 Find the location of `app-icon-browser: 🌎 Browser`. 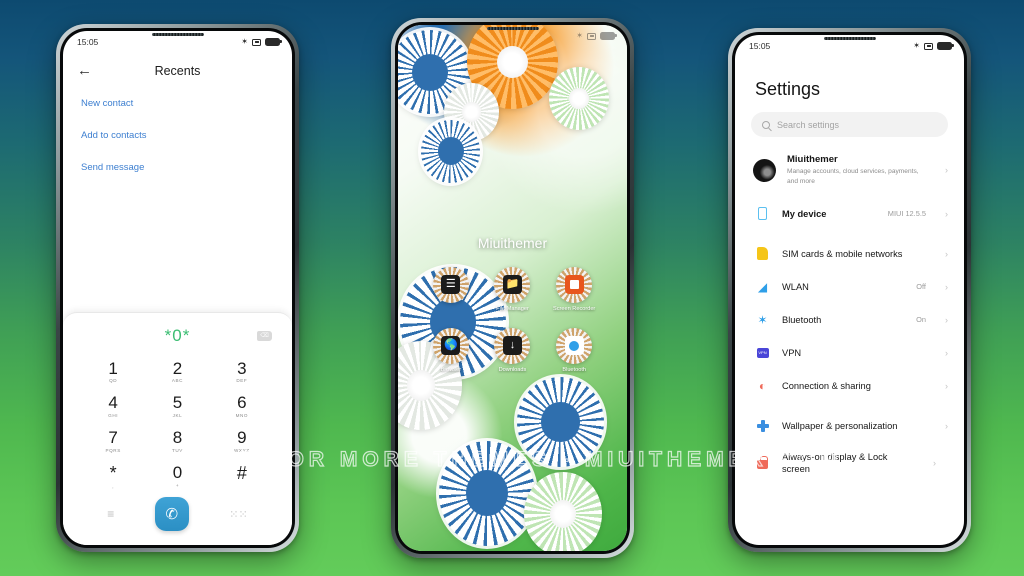

app-icon-browser: 🌎 Browser is located at coordinates (451, 350).